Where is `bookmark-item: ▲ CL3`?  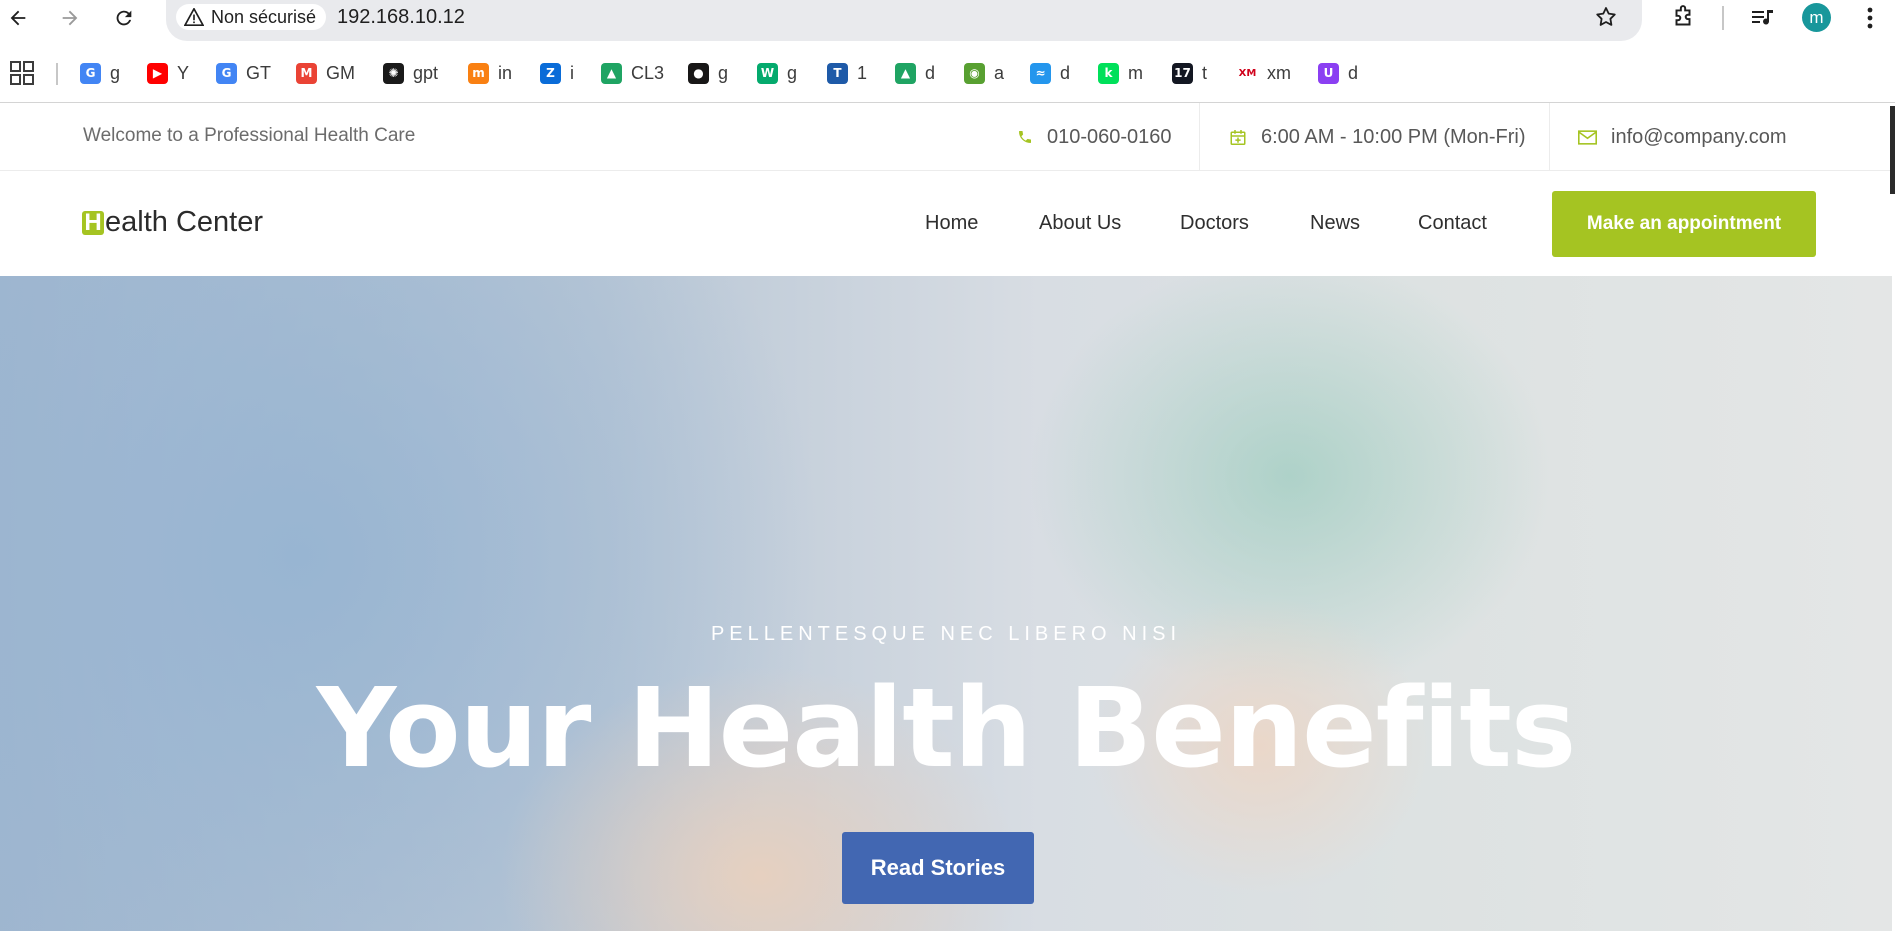
bookmark-item: ▲ CL3 is located at coordinates (632, 73).